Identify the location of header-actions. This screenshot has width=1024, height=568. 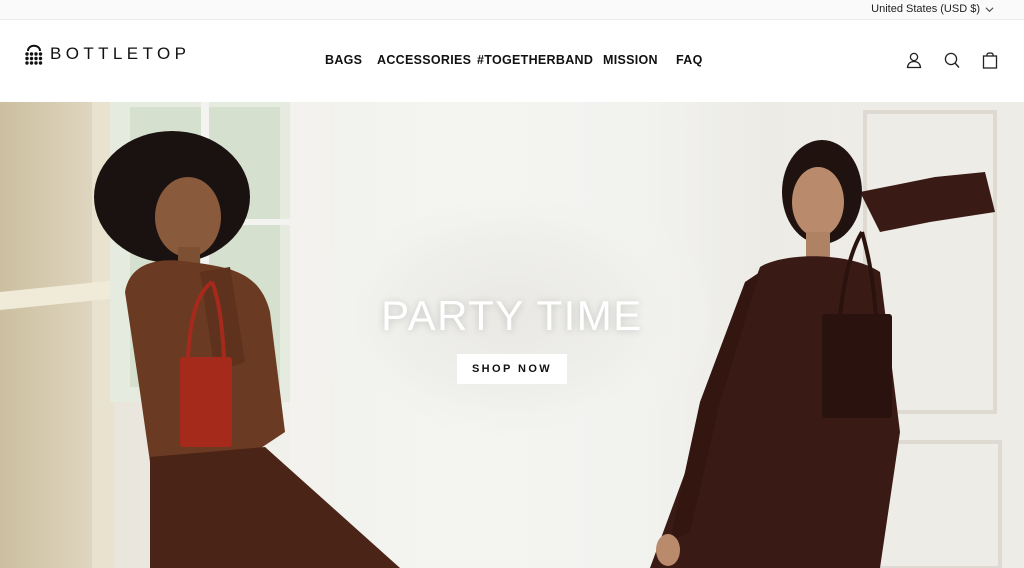
(952, 60).